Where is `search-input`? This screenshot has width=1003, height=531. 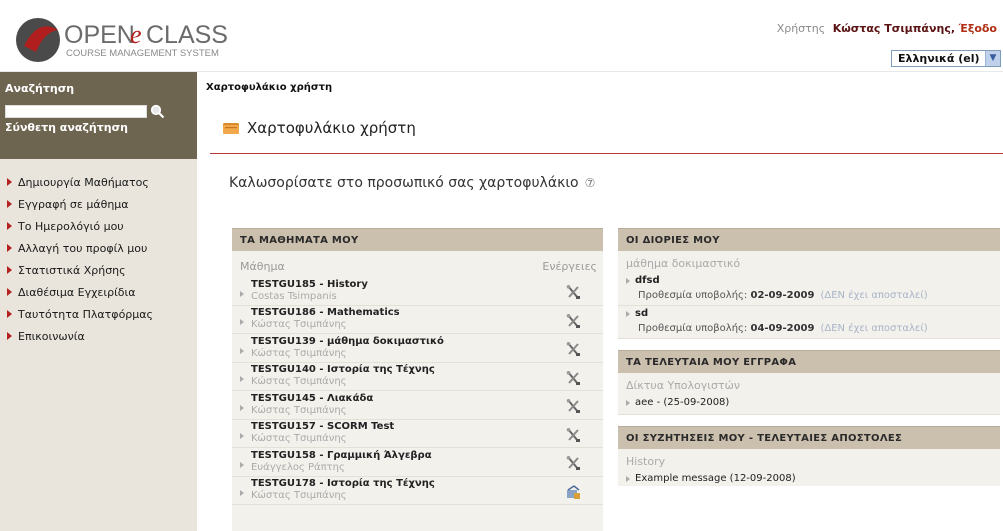
search-input is located at coordinates (76, 111).